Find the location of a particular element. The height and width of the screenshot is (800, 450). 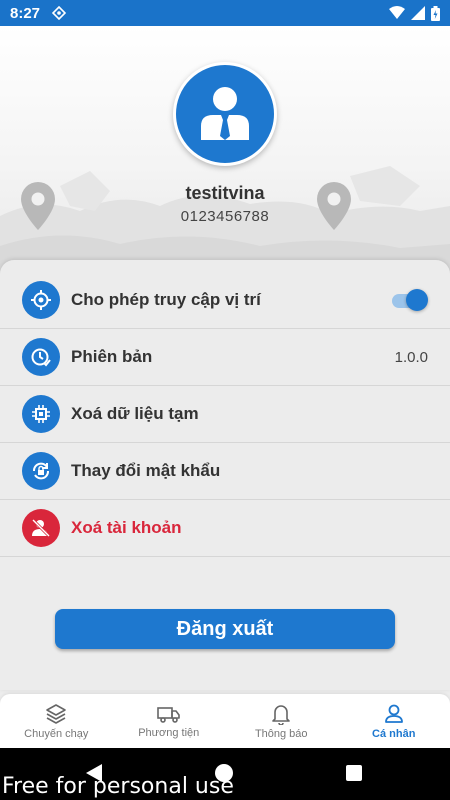

nav-label: Chuyến chạy is located at coordinates (56, 733).